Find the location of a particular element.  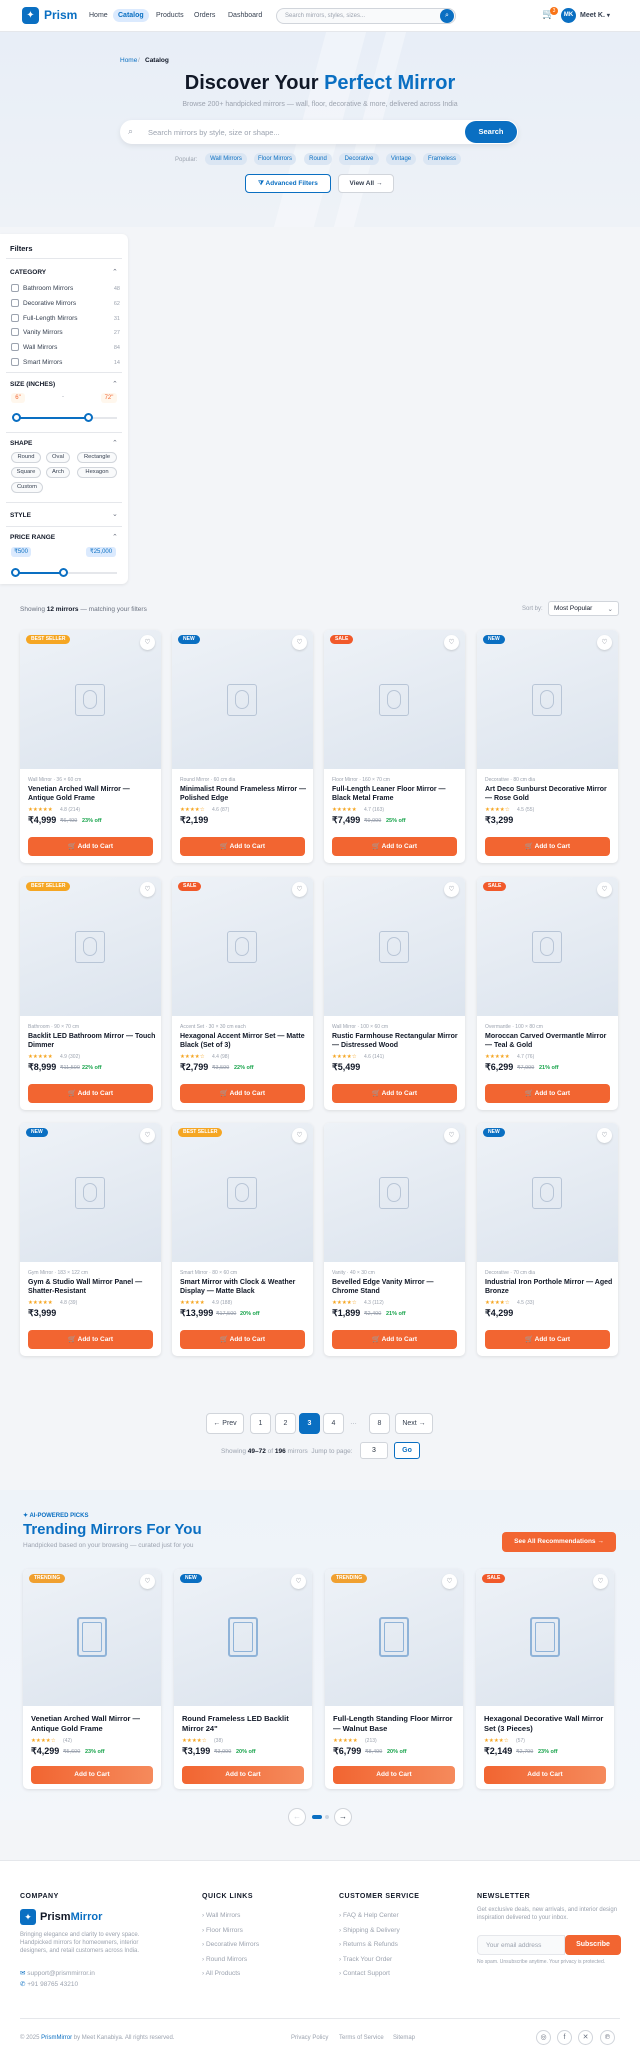

facebook-icon: f is located at coordinates (564, 2037).